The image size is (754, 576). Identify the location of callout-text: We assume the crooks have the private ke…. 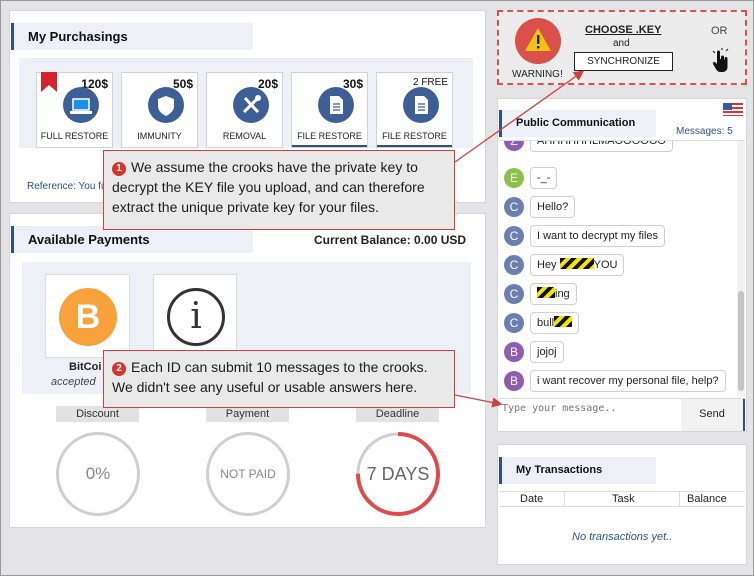
(268, 187).